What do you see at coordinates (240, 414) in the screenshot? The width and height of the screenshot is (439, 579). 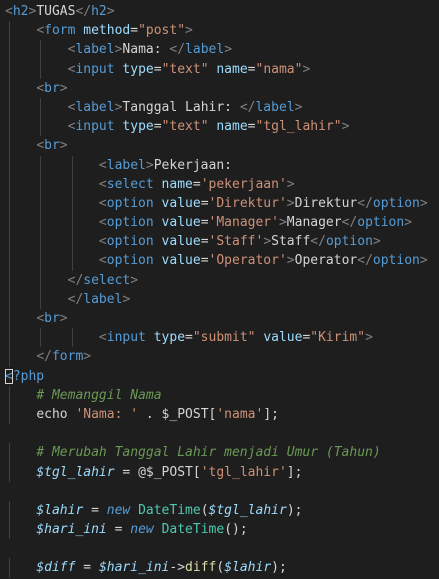 I see `code-token: 'nama'` at bounding box center [240, 414].